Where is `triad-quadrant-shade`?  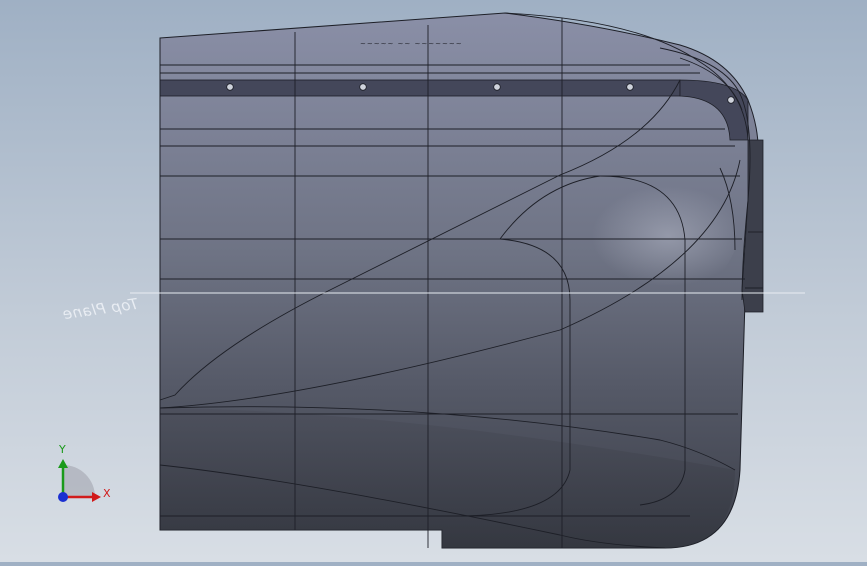 triad-quadrant-shade is located at coordinates (79, 481).